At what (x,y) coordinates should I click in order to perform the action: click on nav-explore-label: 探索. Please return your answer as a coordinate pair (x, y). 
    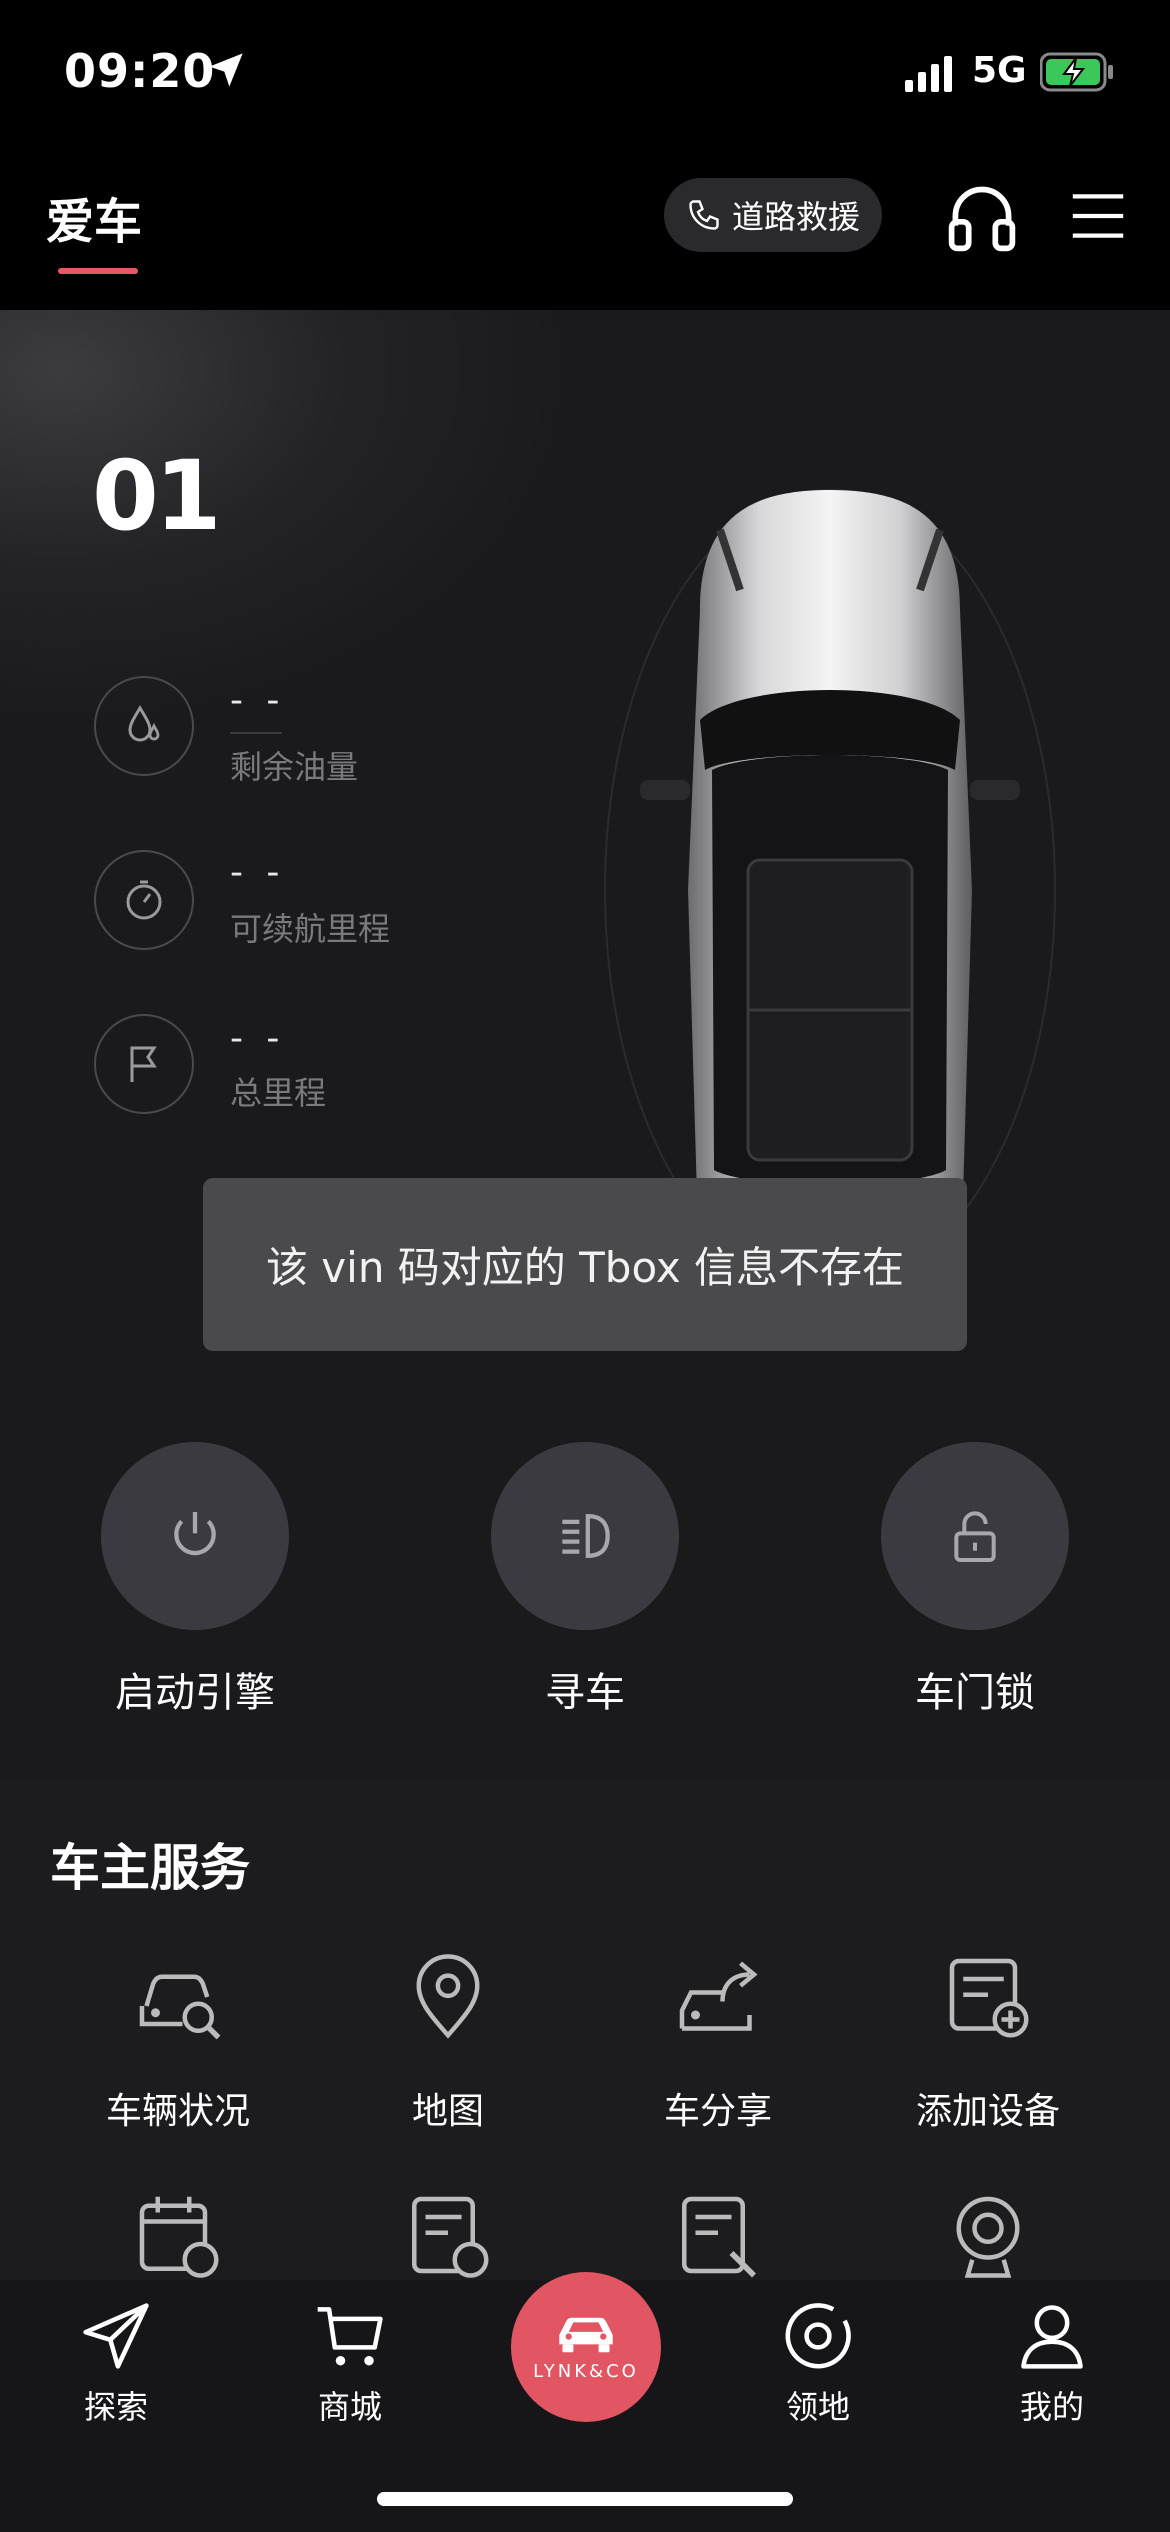
    Looking at the image, I should click on (115, 2407).